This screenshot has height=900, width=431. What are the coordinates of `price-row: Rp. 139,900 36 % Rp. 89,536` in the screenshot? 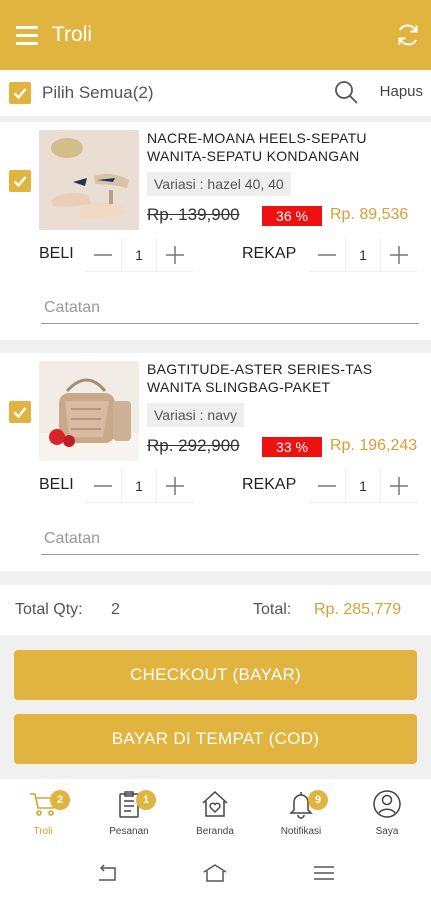 It's located at (289, 216).